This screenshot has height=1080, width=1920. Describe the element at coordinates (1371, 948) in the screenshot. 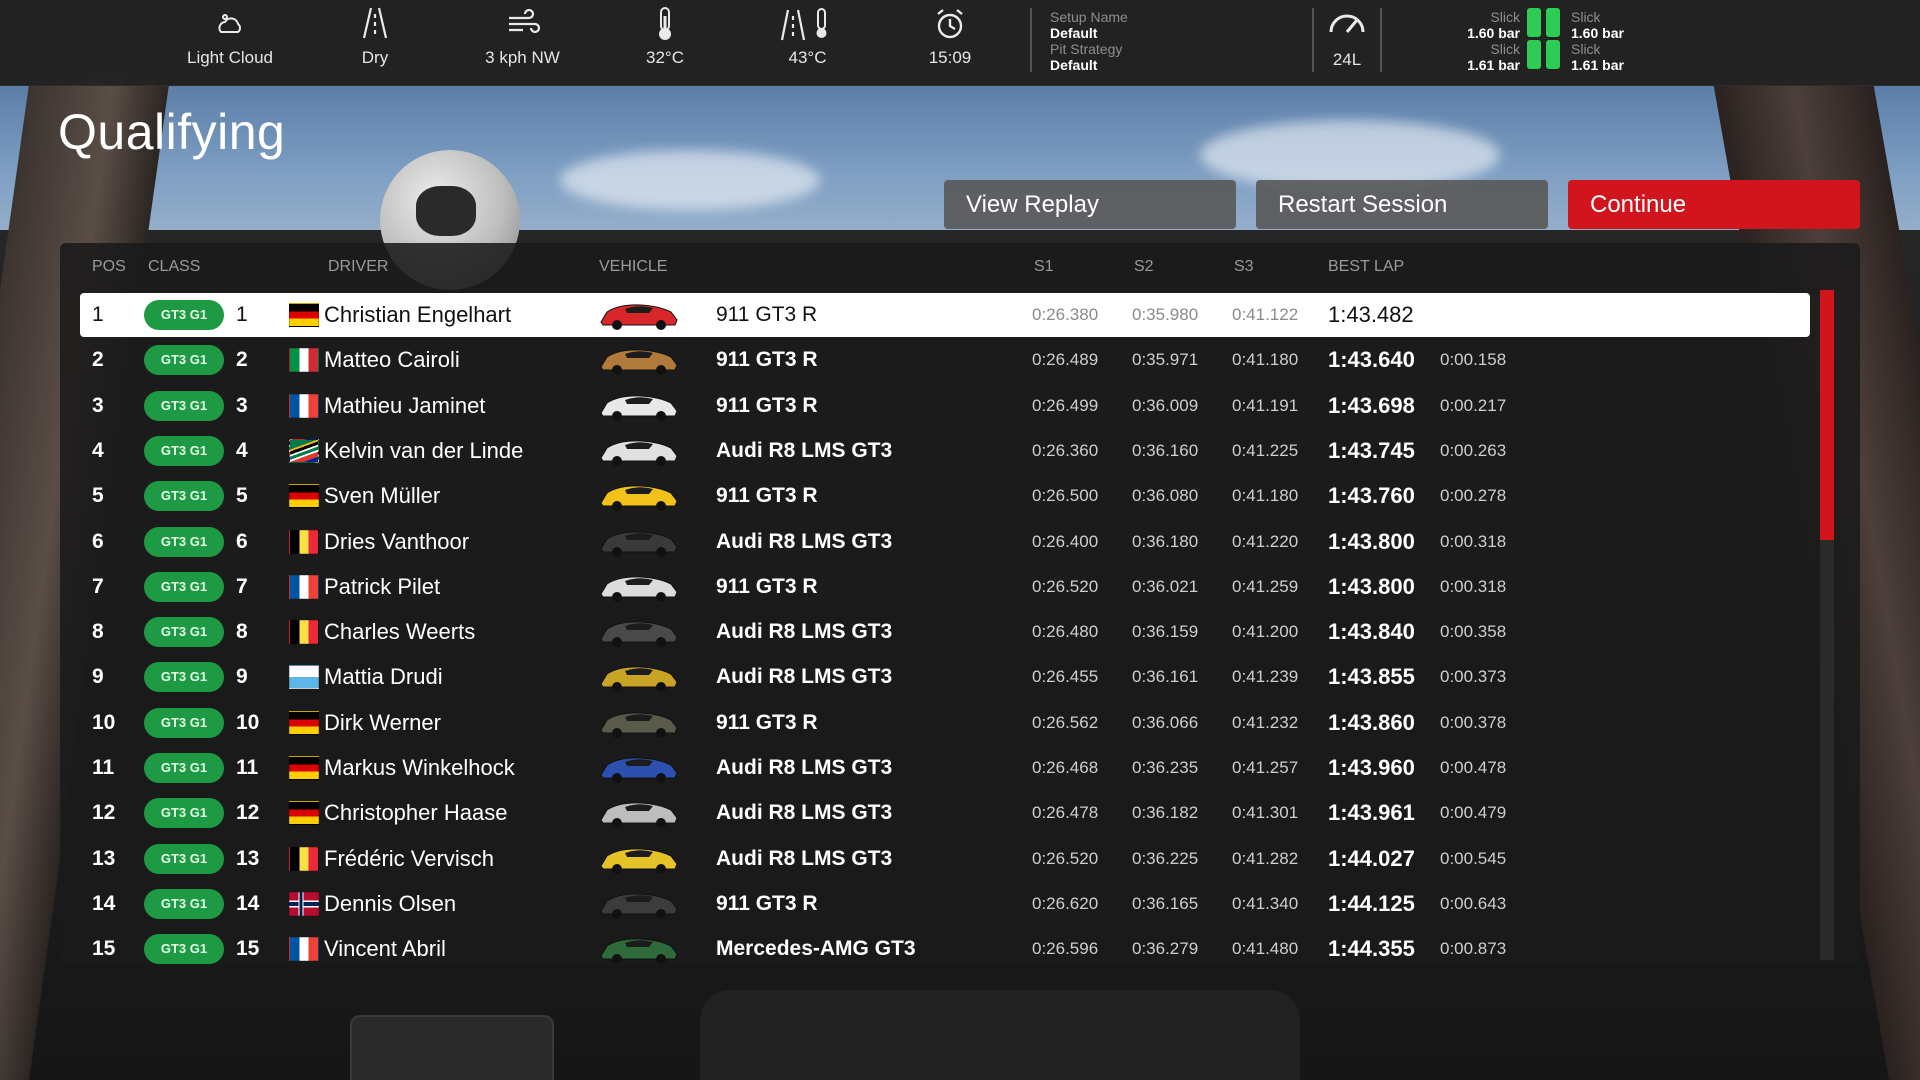

I see `best-lap-time: 1:44.355` at that location.